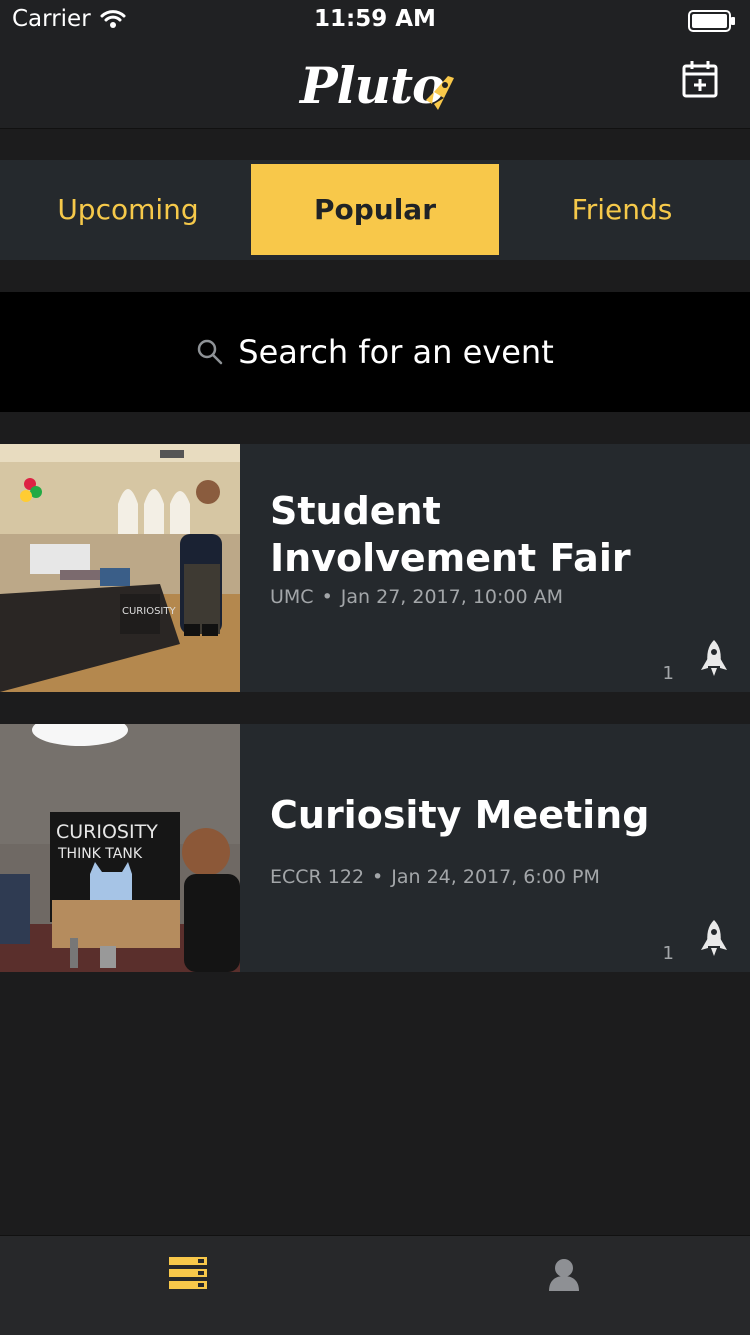 Image resolution: width=750 pixels, height=1335 pixels. Describe the element at coordinates (128, 209) in the screenshot. I see `tab-upcoming: Upcoming` at that location.